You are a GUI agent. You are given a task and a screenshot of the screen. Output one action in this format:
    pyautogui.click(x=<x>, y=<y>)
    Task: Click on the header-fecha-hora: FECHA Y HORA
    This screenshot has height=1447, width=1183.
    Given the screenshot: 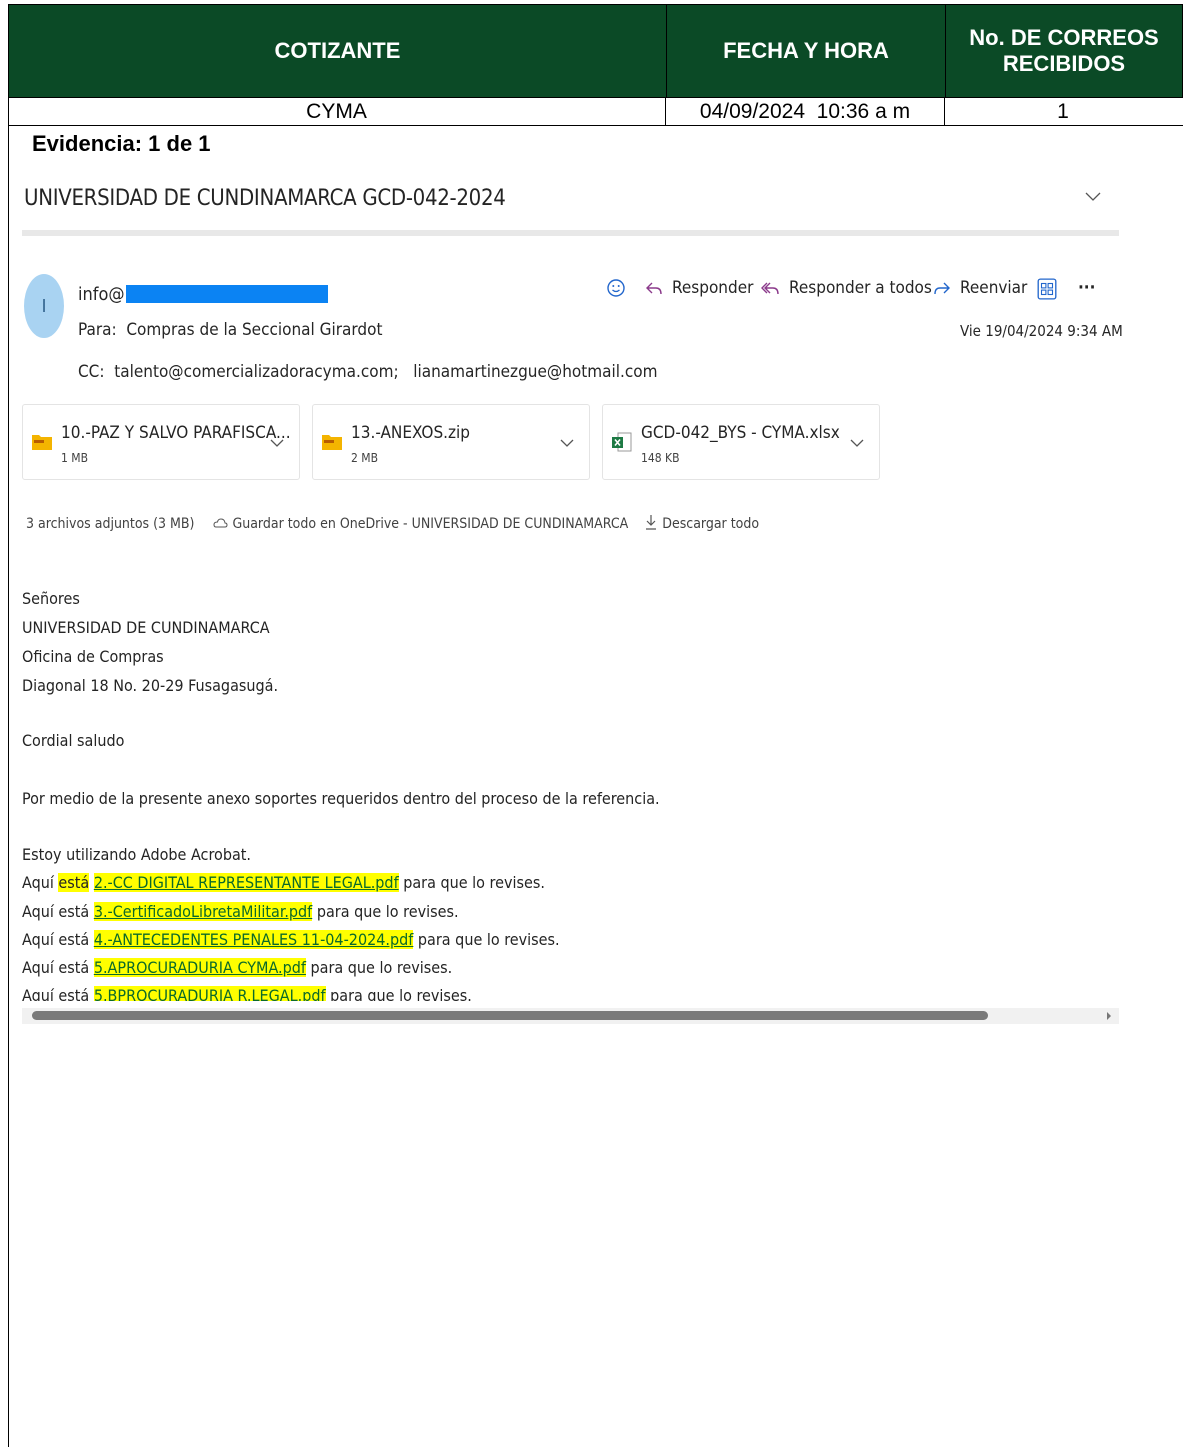 What is the action you would take?
    pyautogui.click(x=806, y=50)
    